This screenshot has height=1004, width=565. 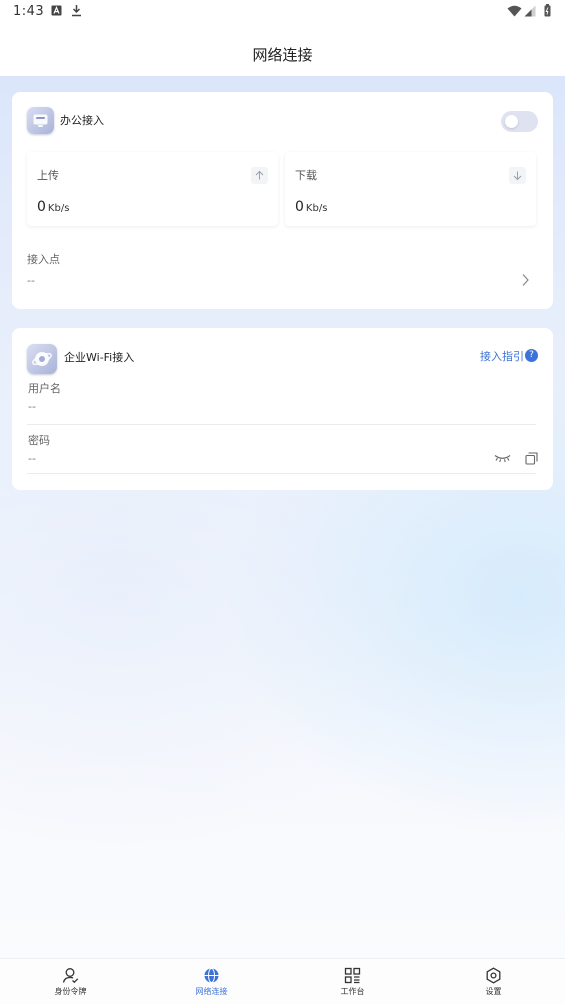 What do you see at coordinates (31, 280) in the screenshot?
I see `access-point-value: --` at bounding box center [31, 280].